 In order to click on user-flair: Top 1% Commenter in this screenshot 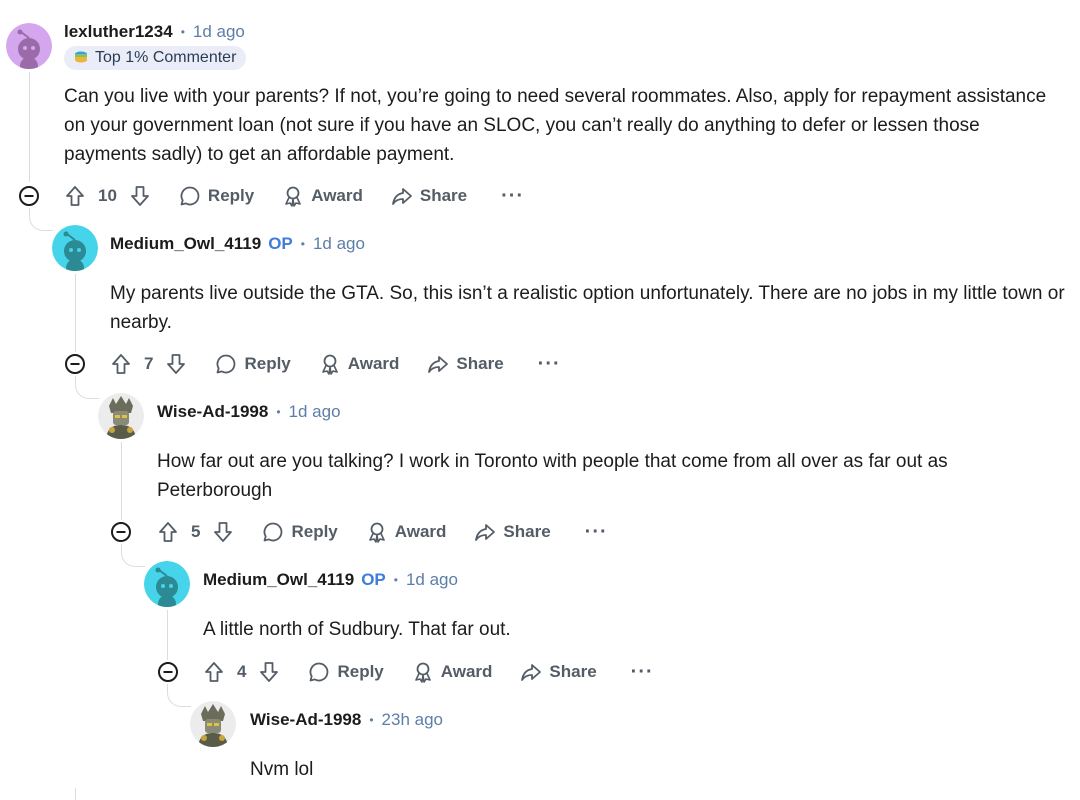, I will do `click(155, 58)`.